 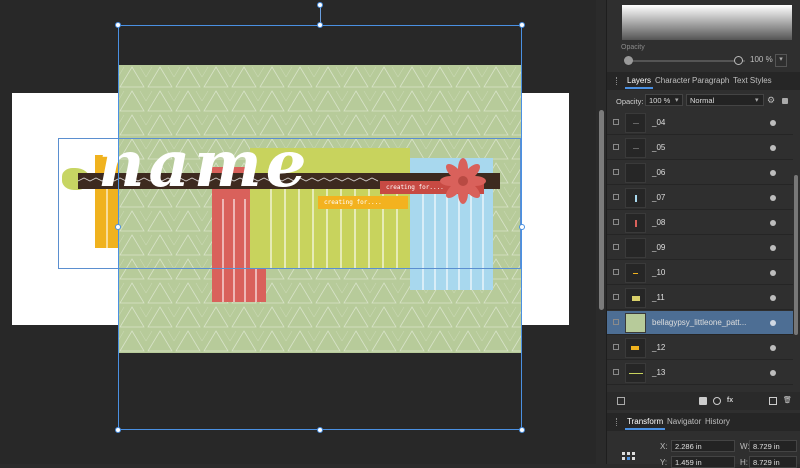 What do you see at coordinates (773, 446) in the screenshot?
I see `w-field: 8.729 in` at bounding box center [773, 446].